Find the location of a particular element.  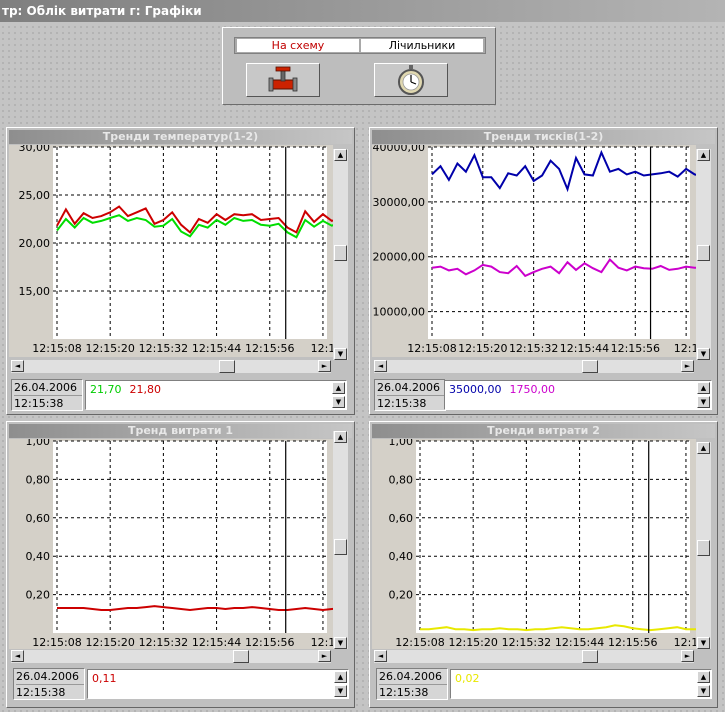

y-tick-label: 40000,00 is located at coordinates (399, 149).